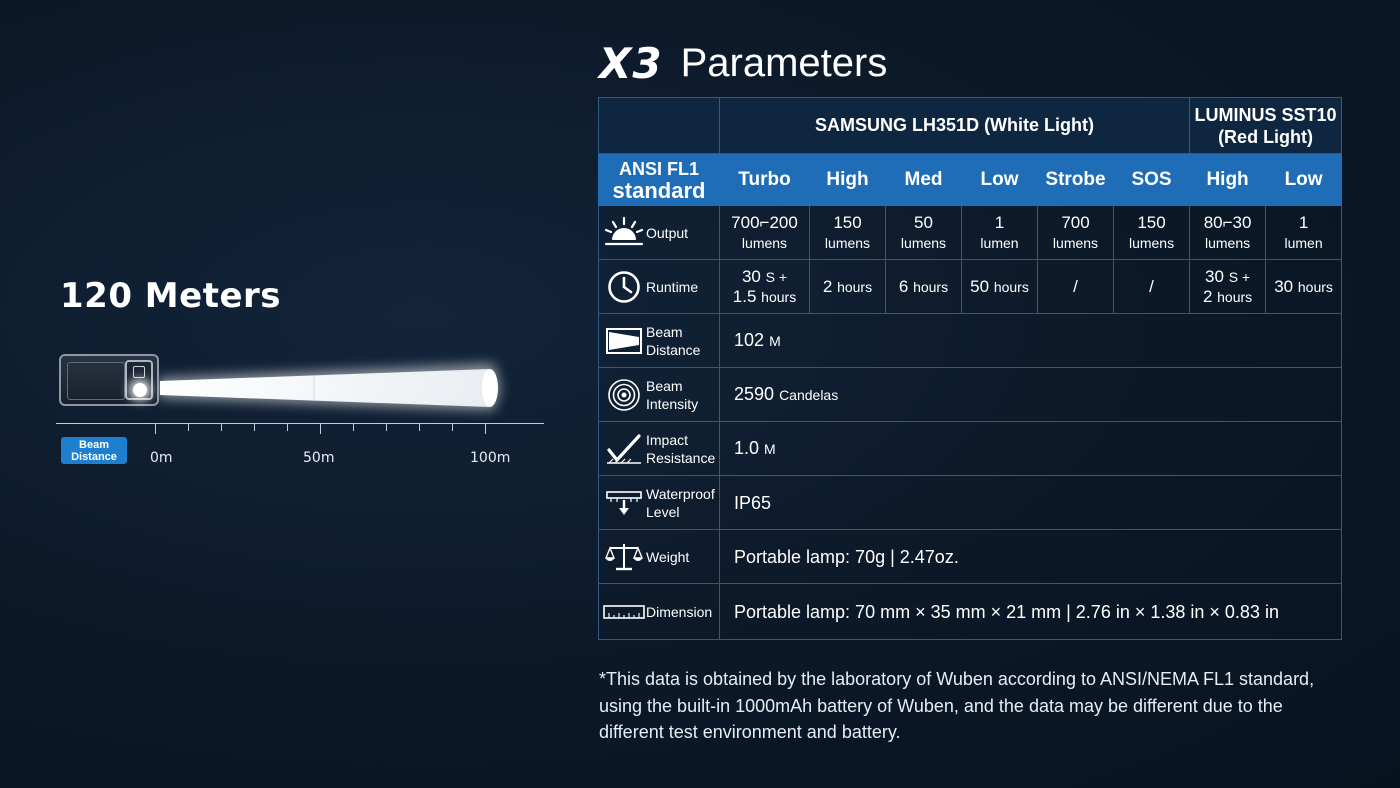  I want to click on page-title: X3 Parameters, so click(743, 63).